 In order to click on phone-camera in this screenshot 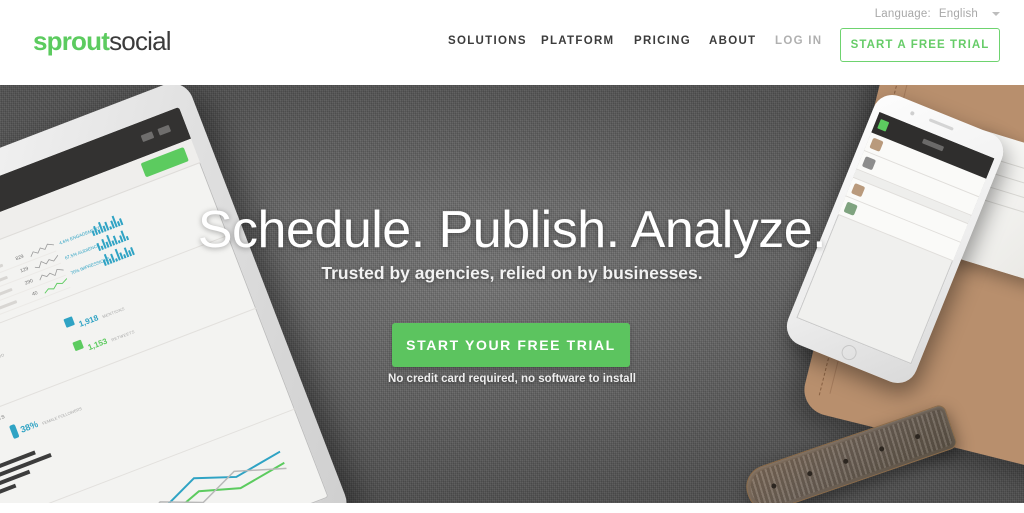, I will do `click(912, 113)`.